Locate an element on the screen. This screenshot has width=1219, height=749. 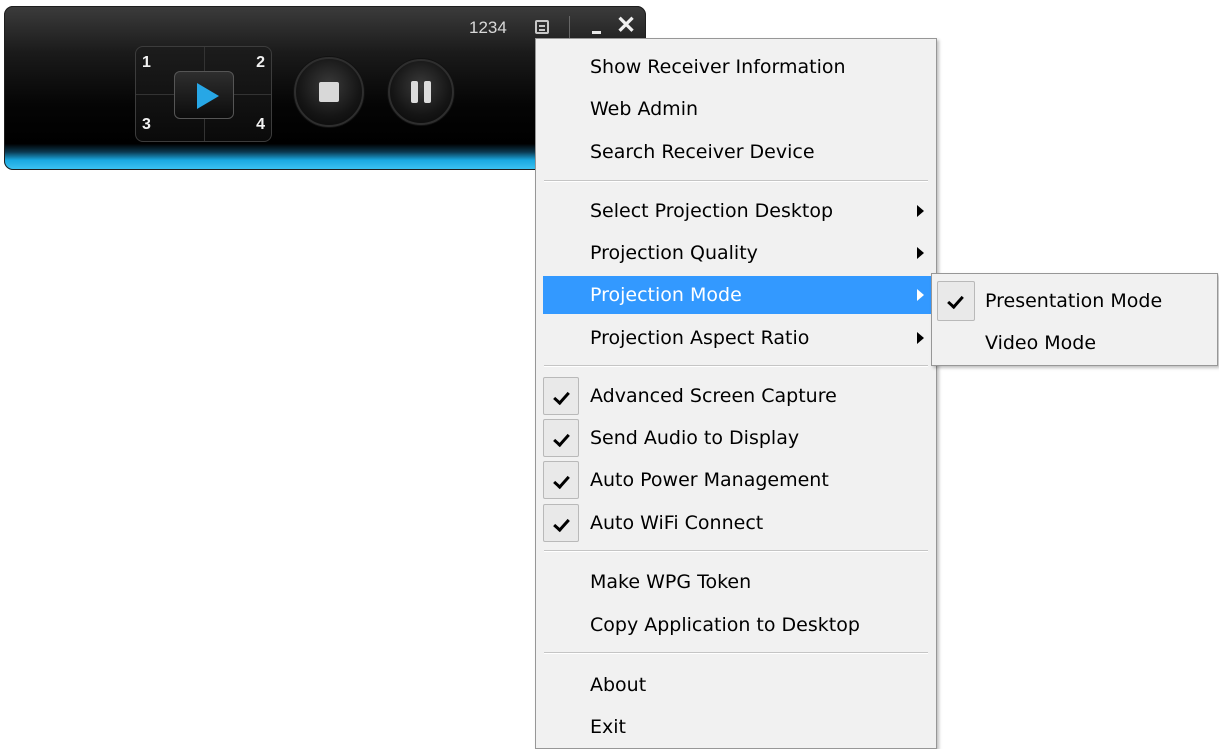
layout-icon is located at coordinates (542, 27).